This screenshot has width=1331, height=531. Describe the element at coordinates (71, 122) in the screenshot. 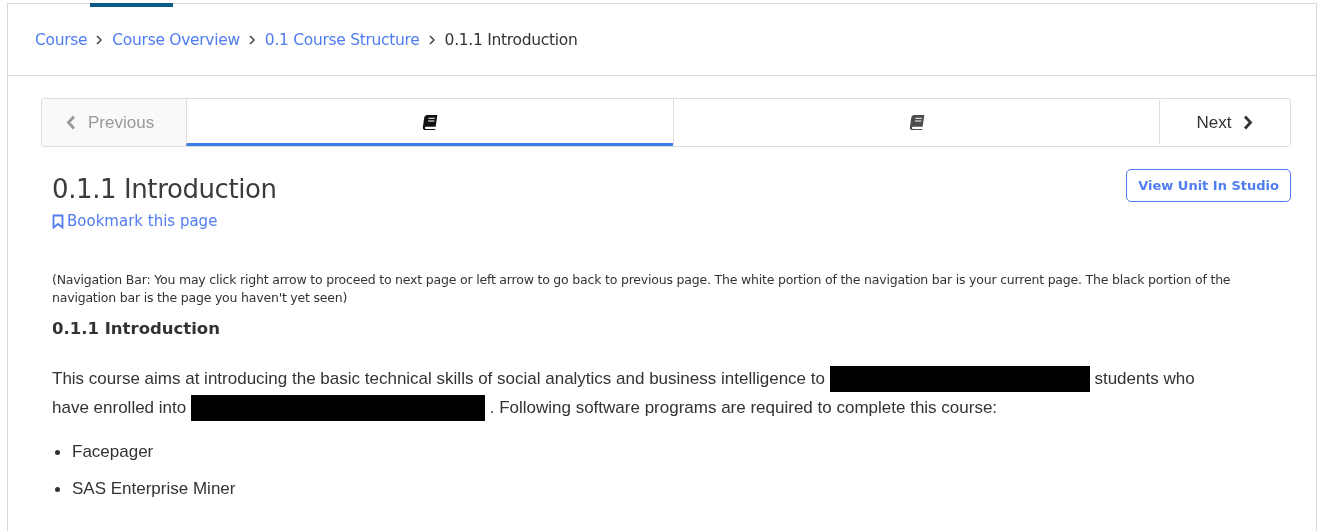

I see `chevron-left-icon` at that location.